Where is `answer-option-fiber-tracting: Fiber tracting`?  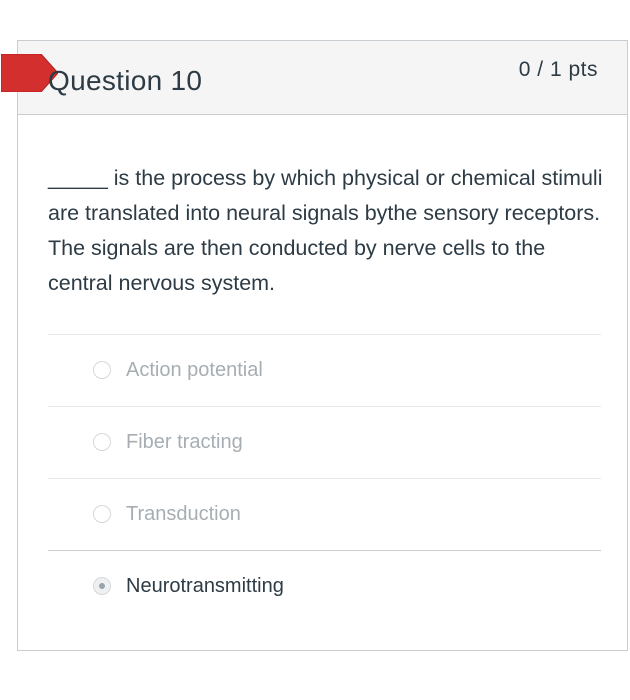 answer-option-fiber-tracting: Fiber tracting is located at coordinates (324, 442).